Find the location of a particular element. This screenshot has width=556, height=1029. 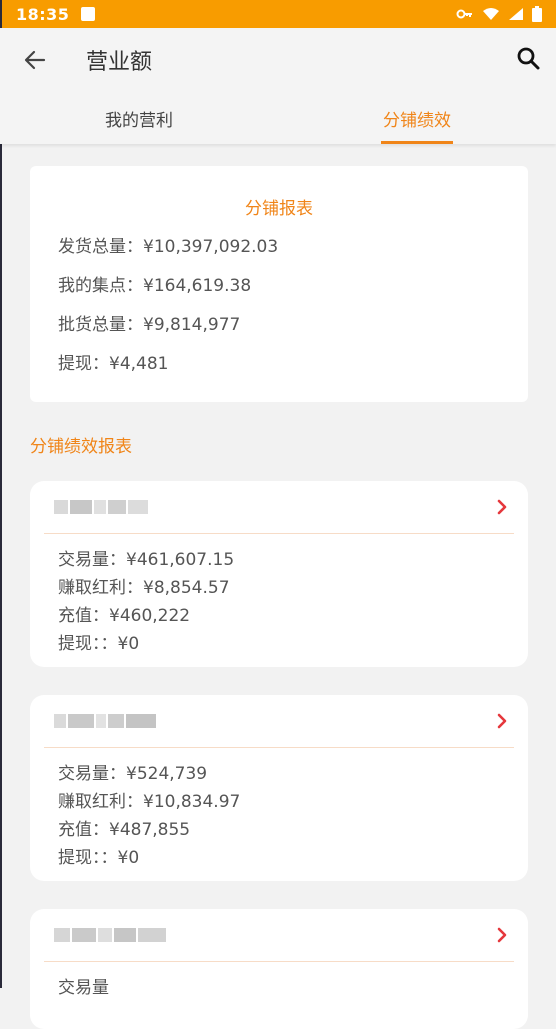

vpn-key-icon is located at coordinates (464, 14).